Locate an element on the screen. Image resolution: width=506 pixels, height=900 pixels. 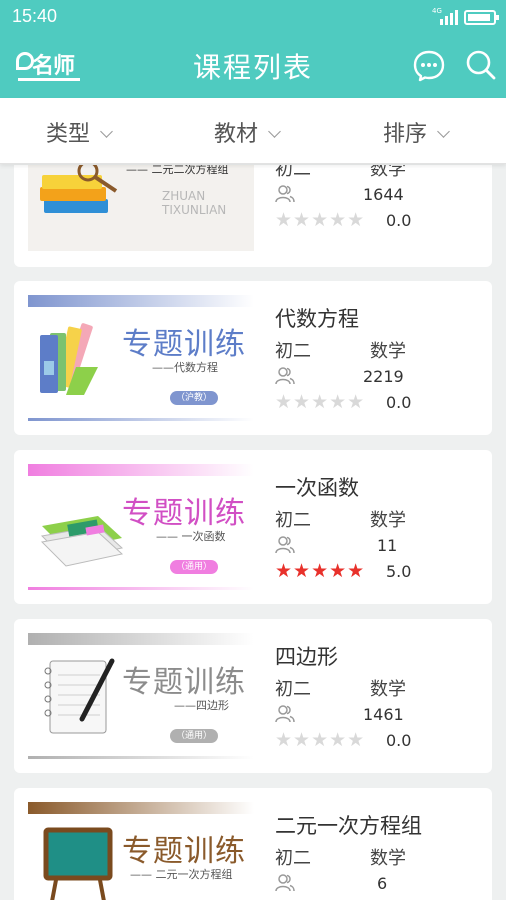
course-card: 专题训练 —— 二元一次方程组 二元一次方程组 初二 数学 6 is located at coordinates (253, 844).